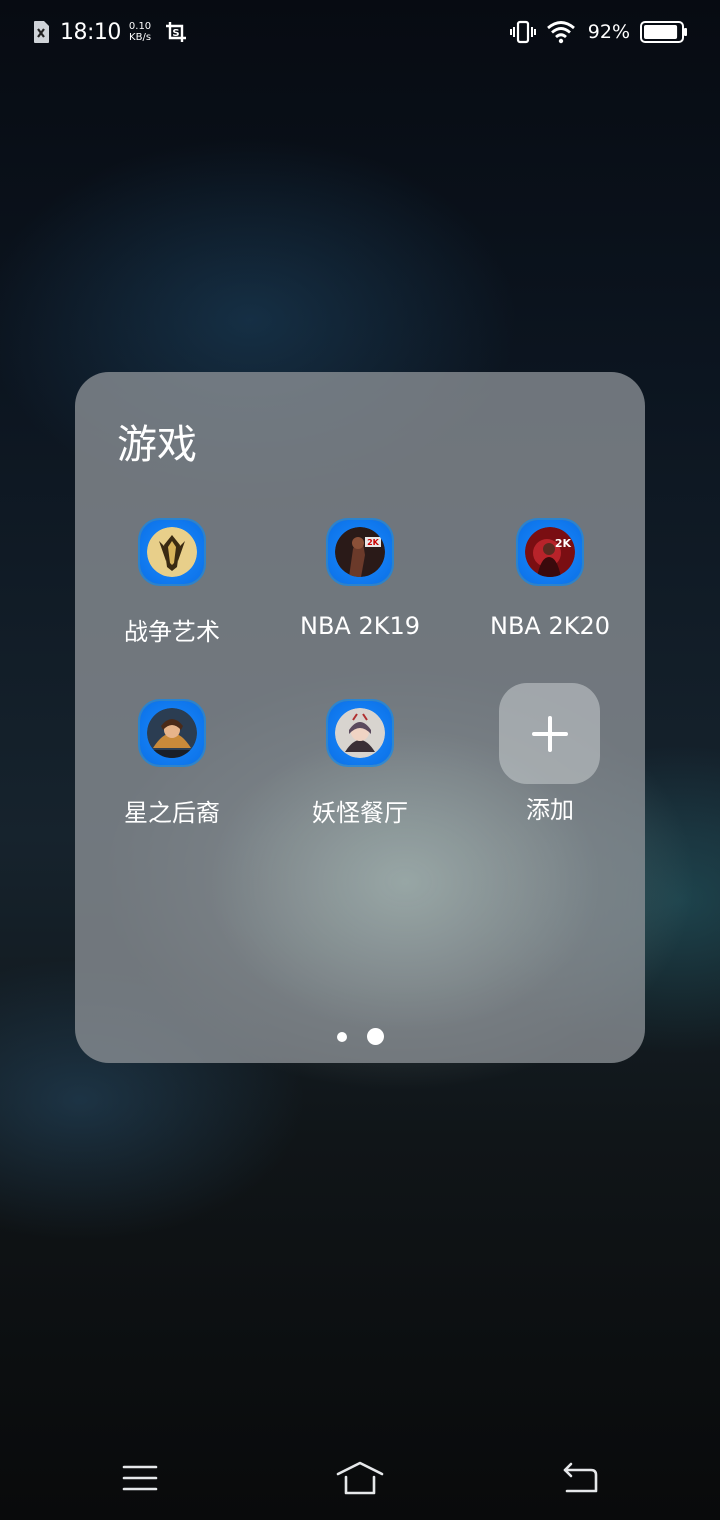 The height and width of the screenshot is (1520, 720). I want to click on folder-title: 游戏, so click(157, 441).